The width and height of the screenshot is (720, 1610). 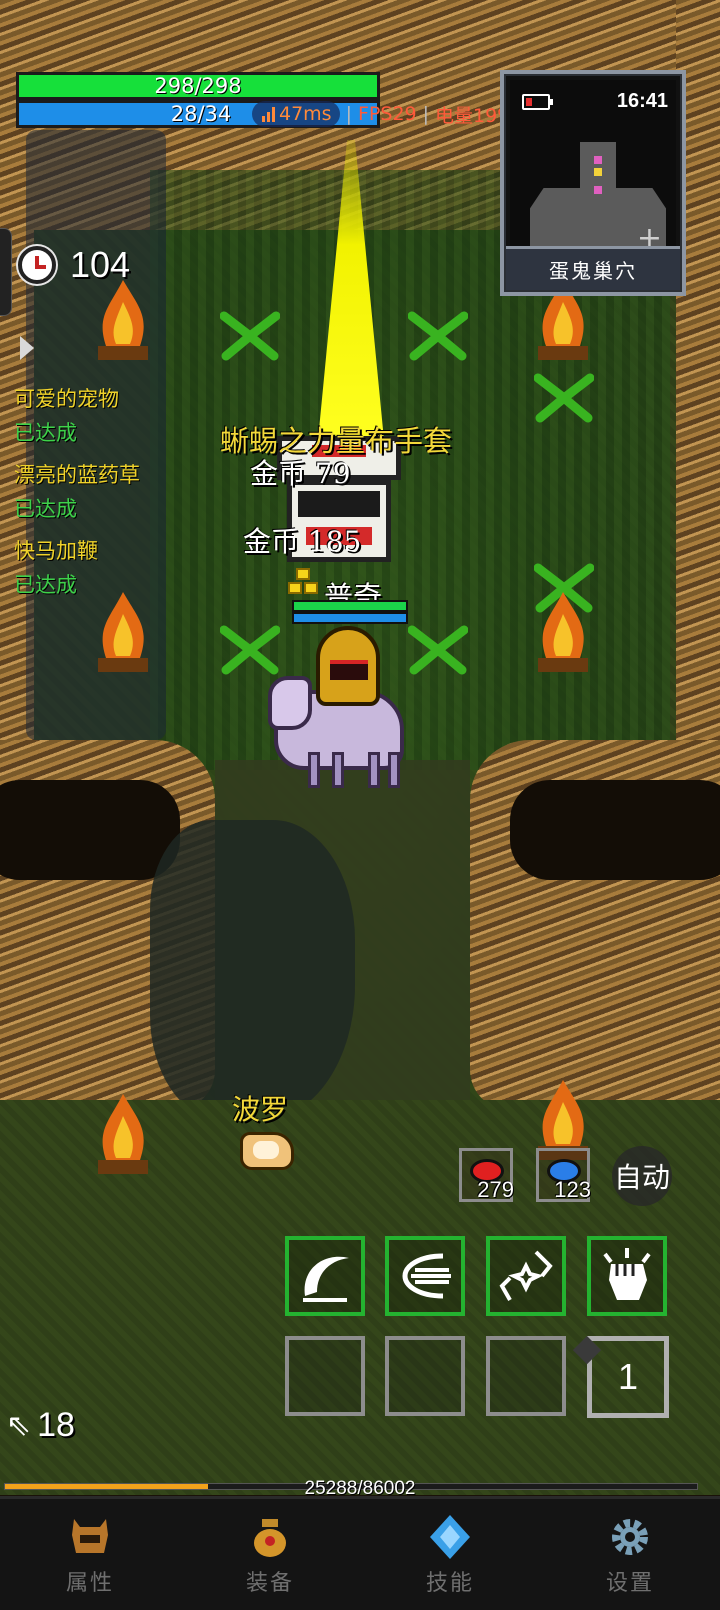 I want to click on player-level: ⇖ 18, so click(x=40, y=1425).